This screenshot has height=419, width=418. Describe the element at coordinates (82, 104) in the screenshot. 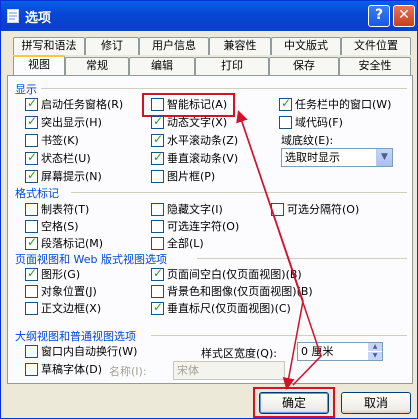

I see `option-label: 启动任务窗格(R)` at that location.